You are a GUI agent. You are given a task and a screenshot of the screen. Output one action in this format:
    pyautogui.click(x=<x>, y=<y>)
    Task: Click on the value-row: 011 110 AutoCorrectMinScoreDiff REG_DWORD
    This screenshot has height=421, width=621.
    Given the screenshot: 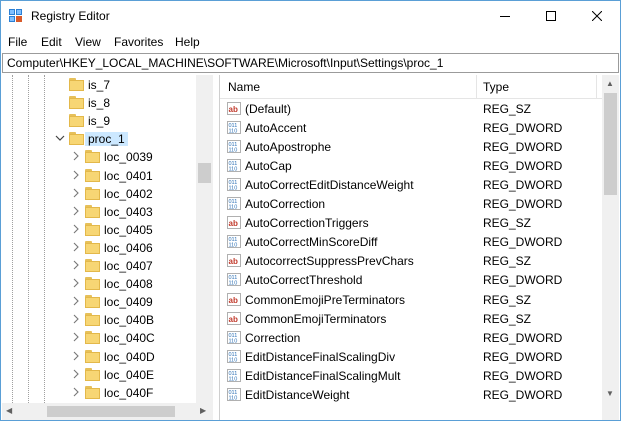 What is the action you would take?
    pyautogui.click(x=411, y=241)
    